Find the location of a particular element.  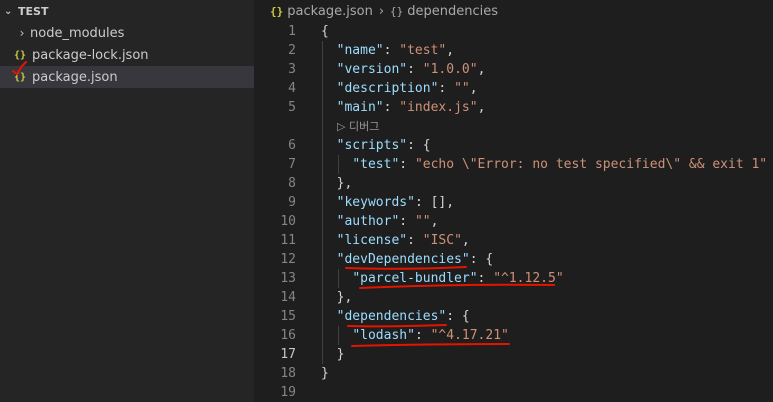

code-text: "devDependencies": { is located at coordinates (407, 259).